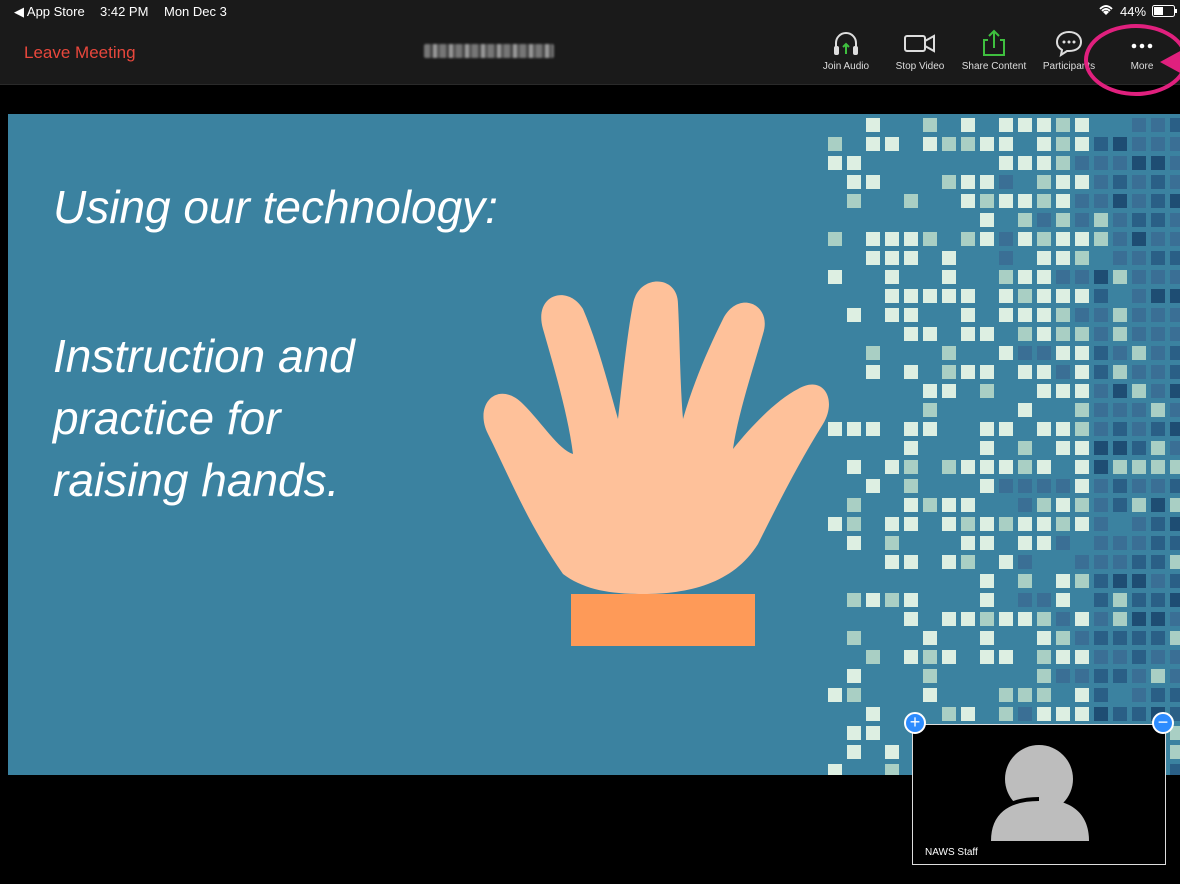  I want to click on self-video-thumbnail: NAWS Staff, so click(1039, 794).